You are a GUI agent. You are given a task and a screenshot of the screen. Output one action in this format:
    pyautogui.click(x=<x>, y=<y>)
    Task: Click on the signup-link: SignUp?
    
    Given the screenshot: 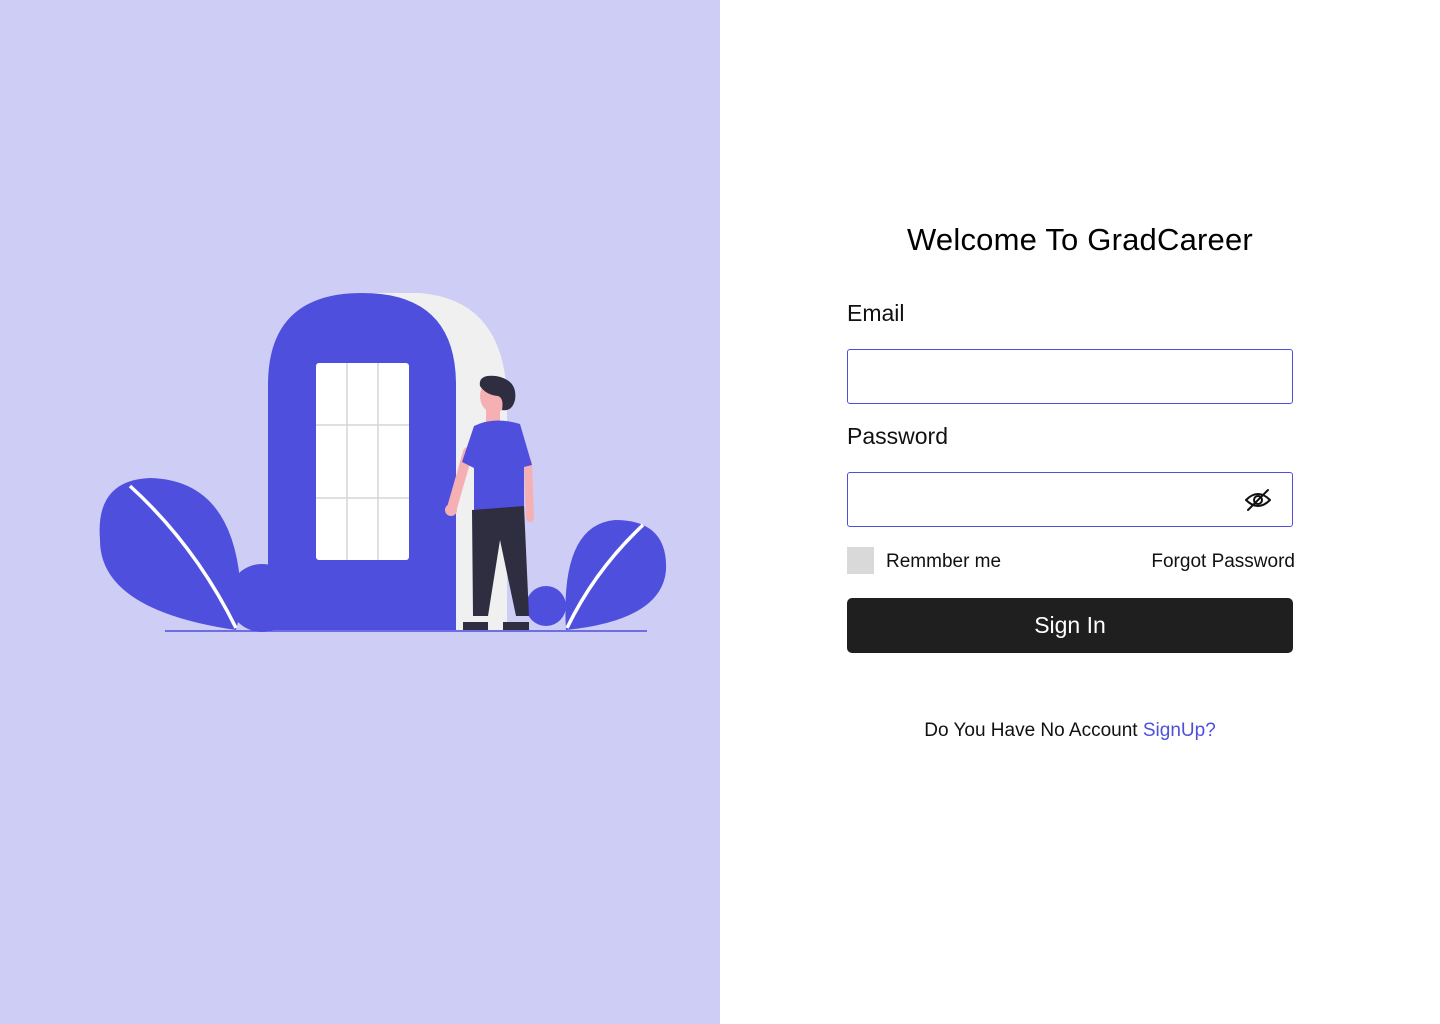 What is the action you would take?
    pyautogui.click(x=1179, y=730)
    